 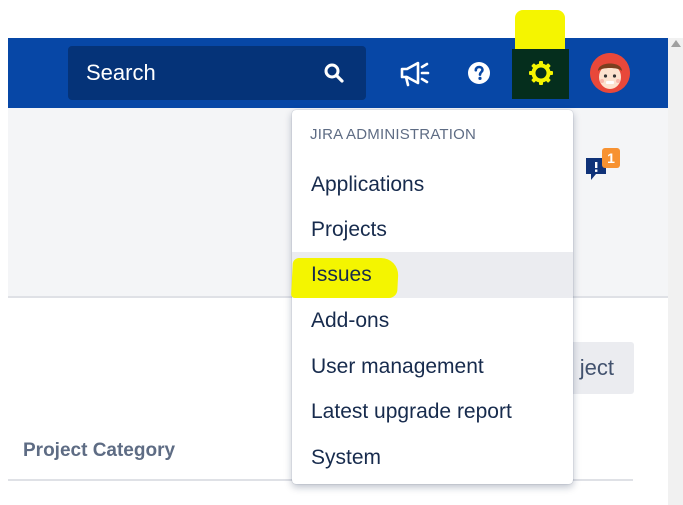 I want to click on badge-count: 1, so click(x=611, y=158).